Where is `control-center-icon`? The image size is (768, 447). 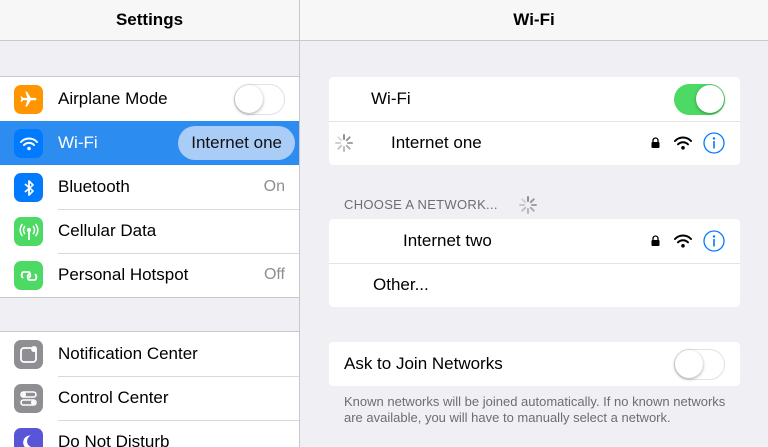 control-center-icon is located at coordinates (28, 398).